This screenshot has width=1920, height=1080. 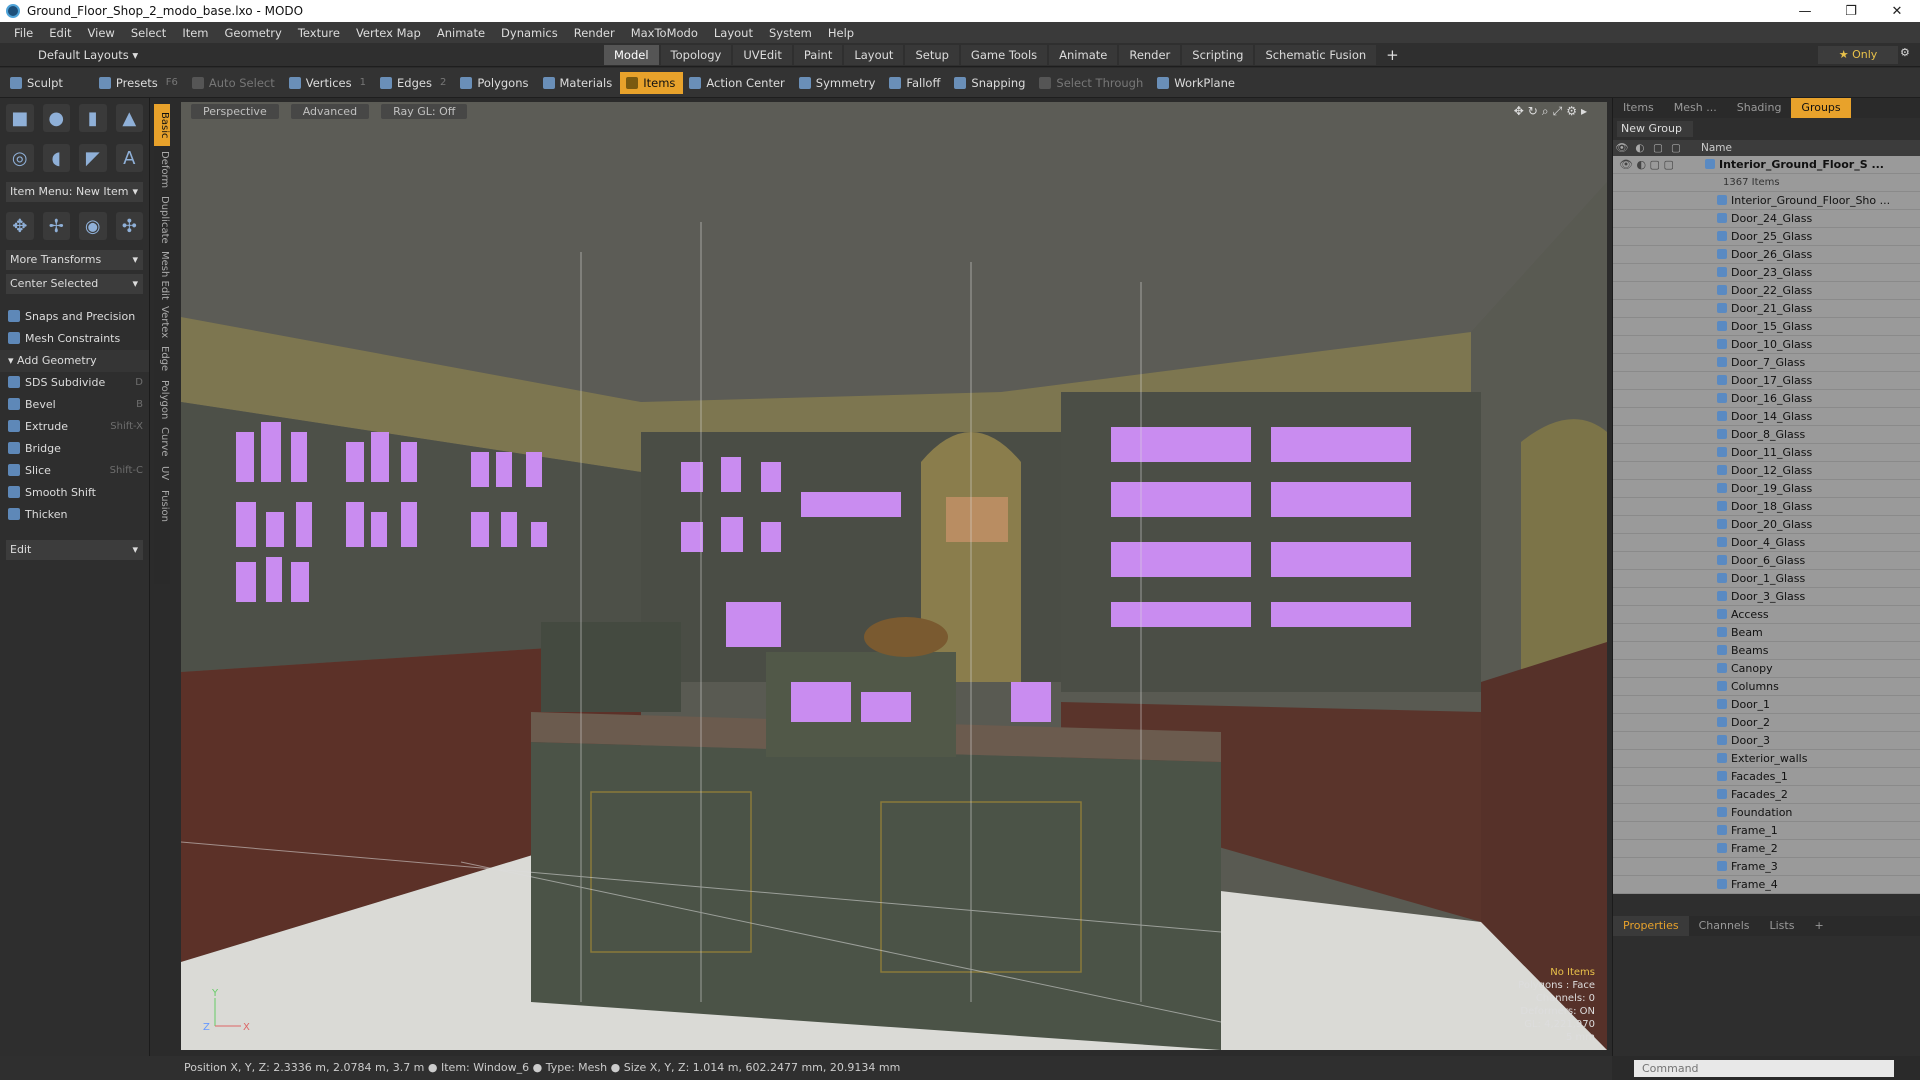 What do you see at coordinates (1766, 399) in the screenshot?
I see `list-item: Door_16_Glass` at bounding box center [1766, 399].